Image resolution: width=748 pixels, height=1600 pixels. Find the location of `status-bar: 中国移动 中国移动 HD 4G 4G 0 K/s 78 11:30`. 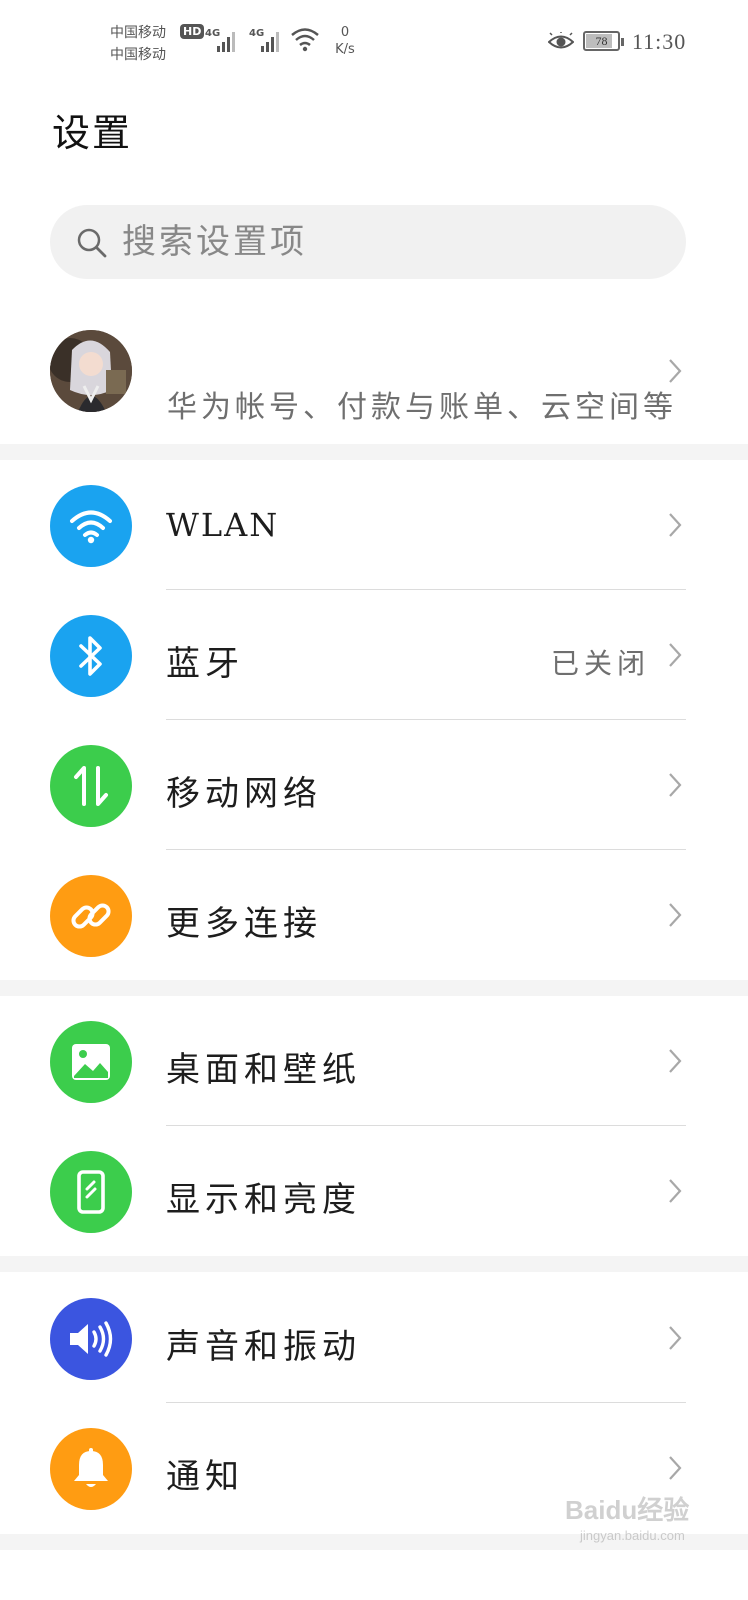

status-bar: 中国移动 中国移动 HD 4G 4G 0 K/s 78 11:30 is located at coordinates (374, 40).